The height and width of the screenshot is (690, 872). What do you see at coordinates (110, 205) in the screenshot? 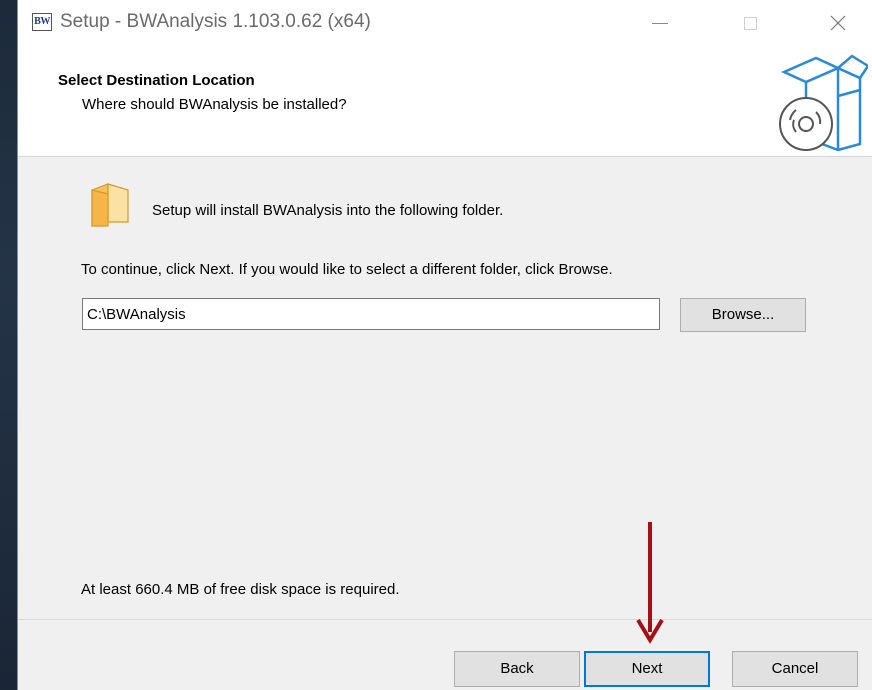
I see `folder-icon` at bounding box center [110, 205].